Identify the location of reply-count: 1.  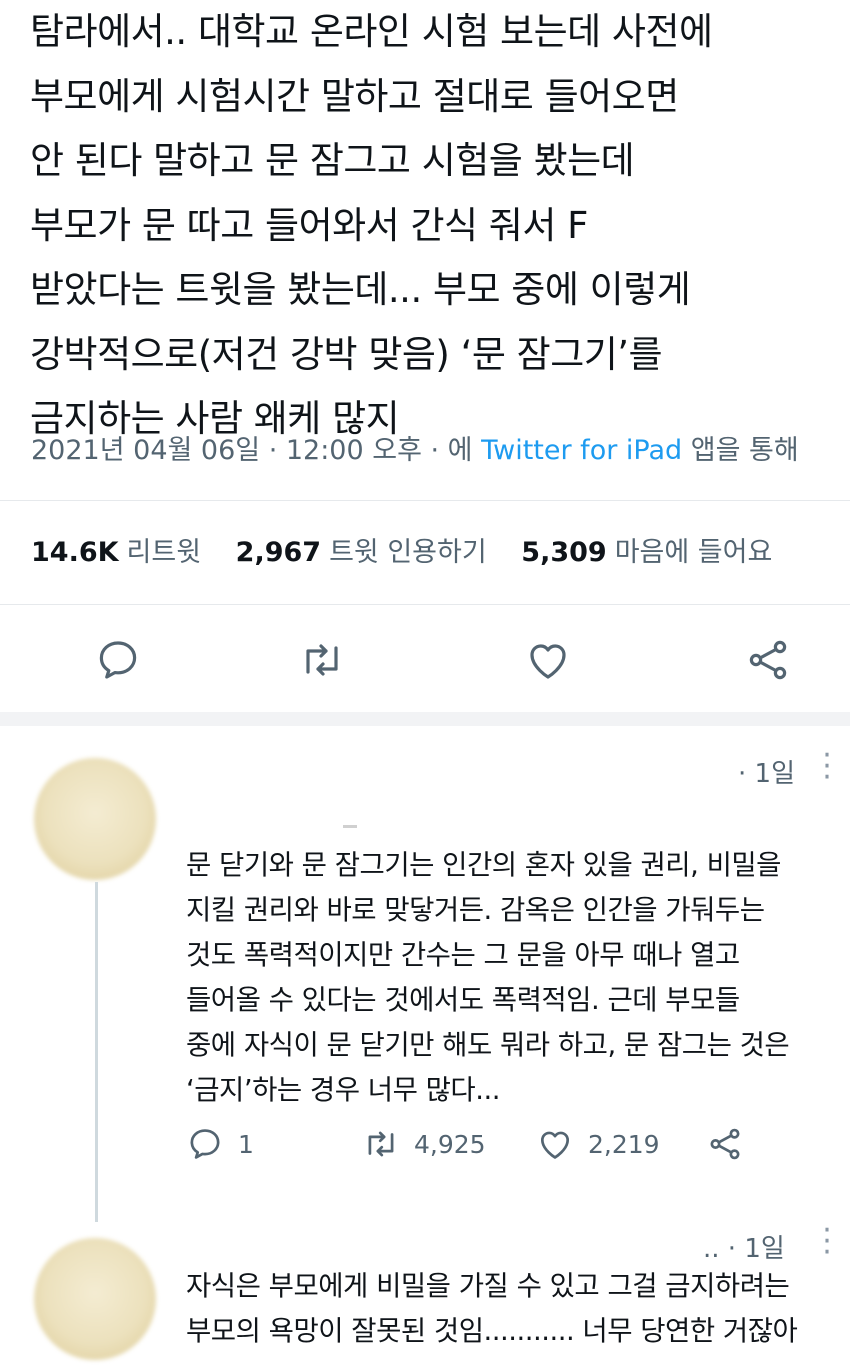
(246, 1144).